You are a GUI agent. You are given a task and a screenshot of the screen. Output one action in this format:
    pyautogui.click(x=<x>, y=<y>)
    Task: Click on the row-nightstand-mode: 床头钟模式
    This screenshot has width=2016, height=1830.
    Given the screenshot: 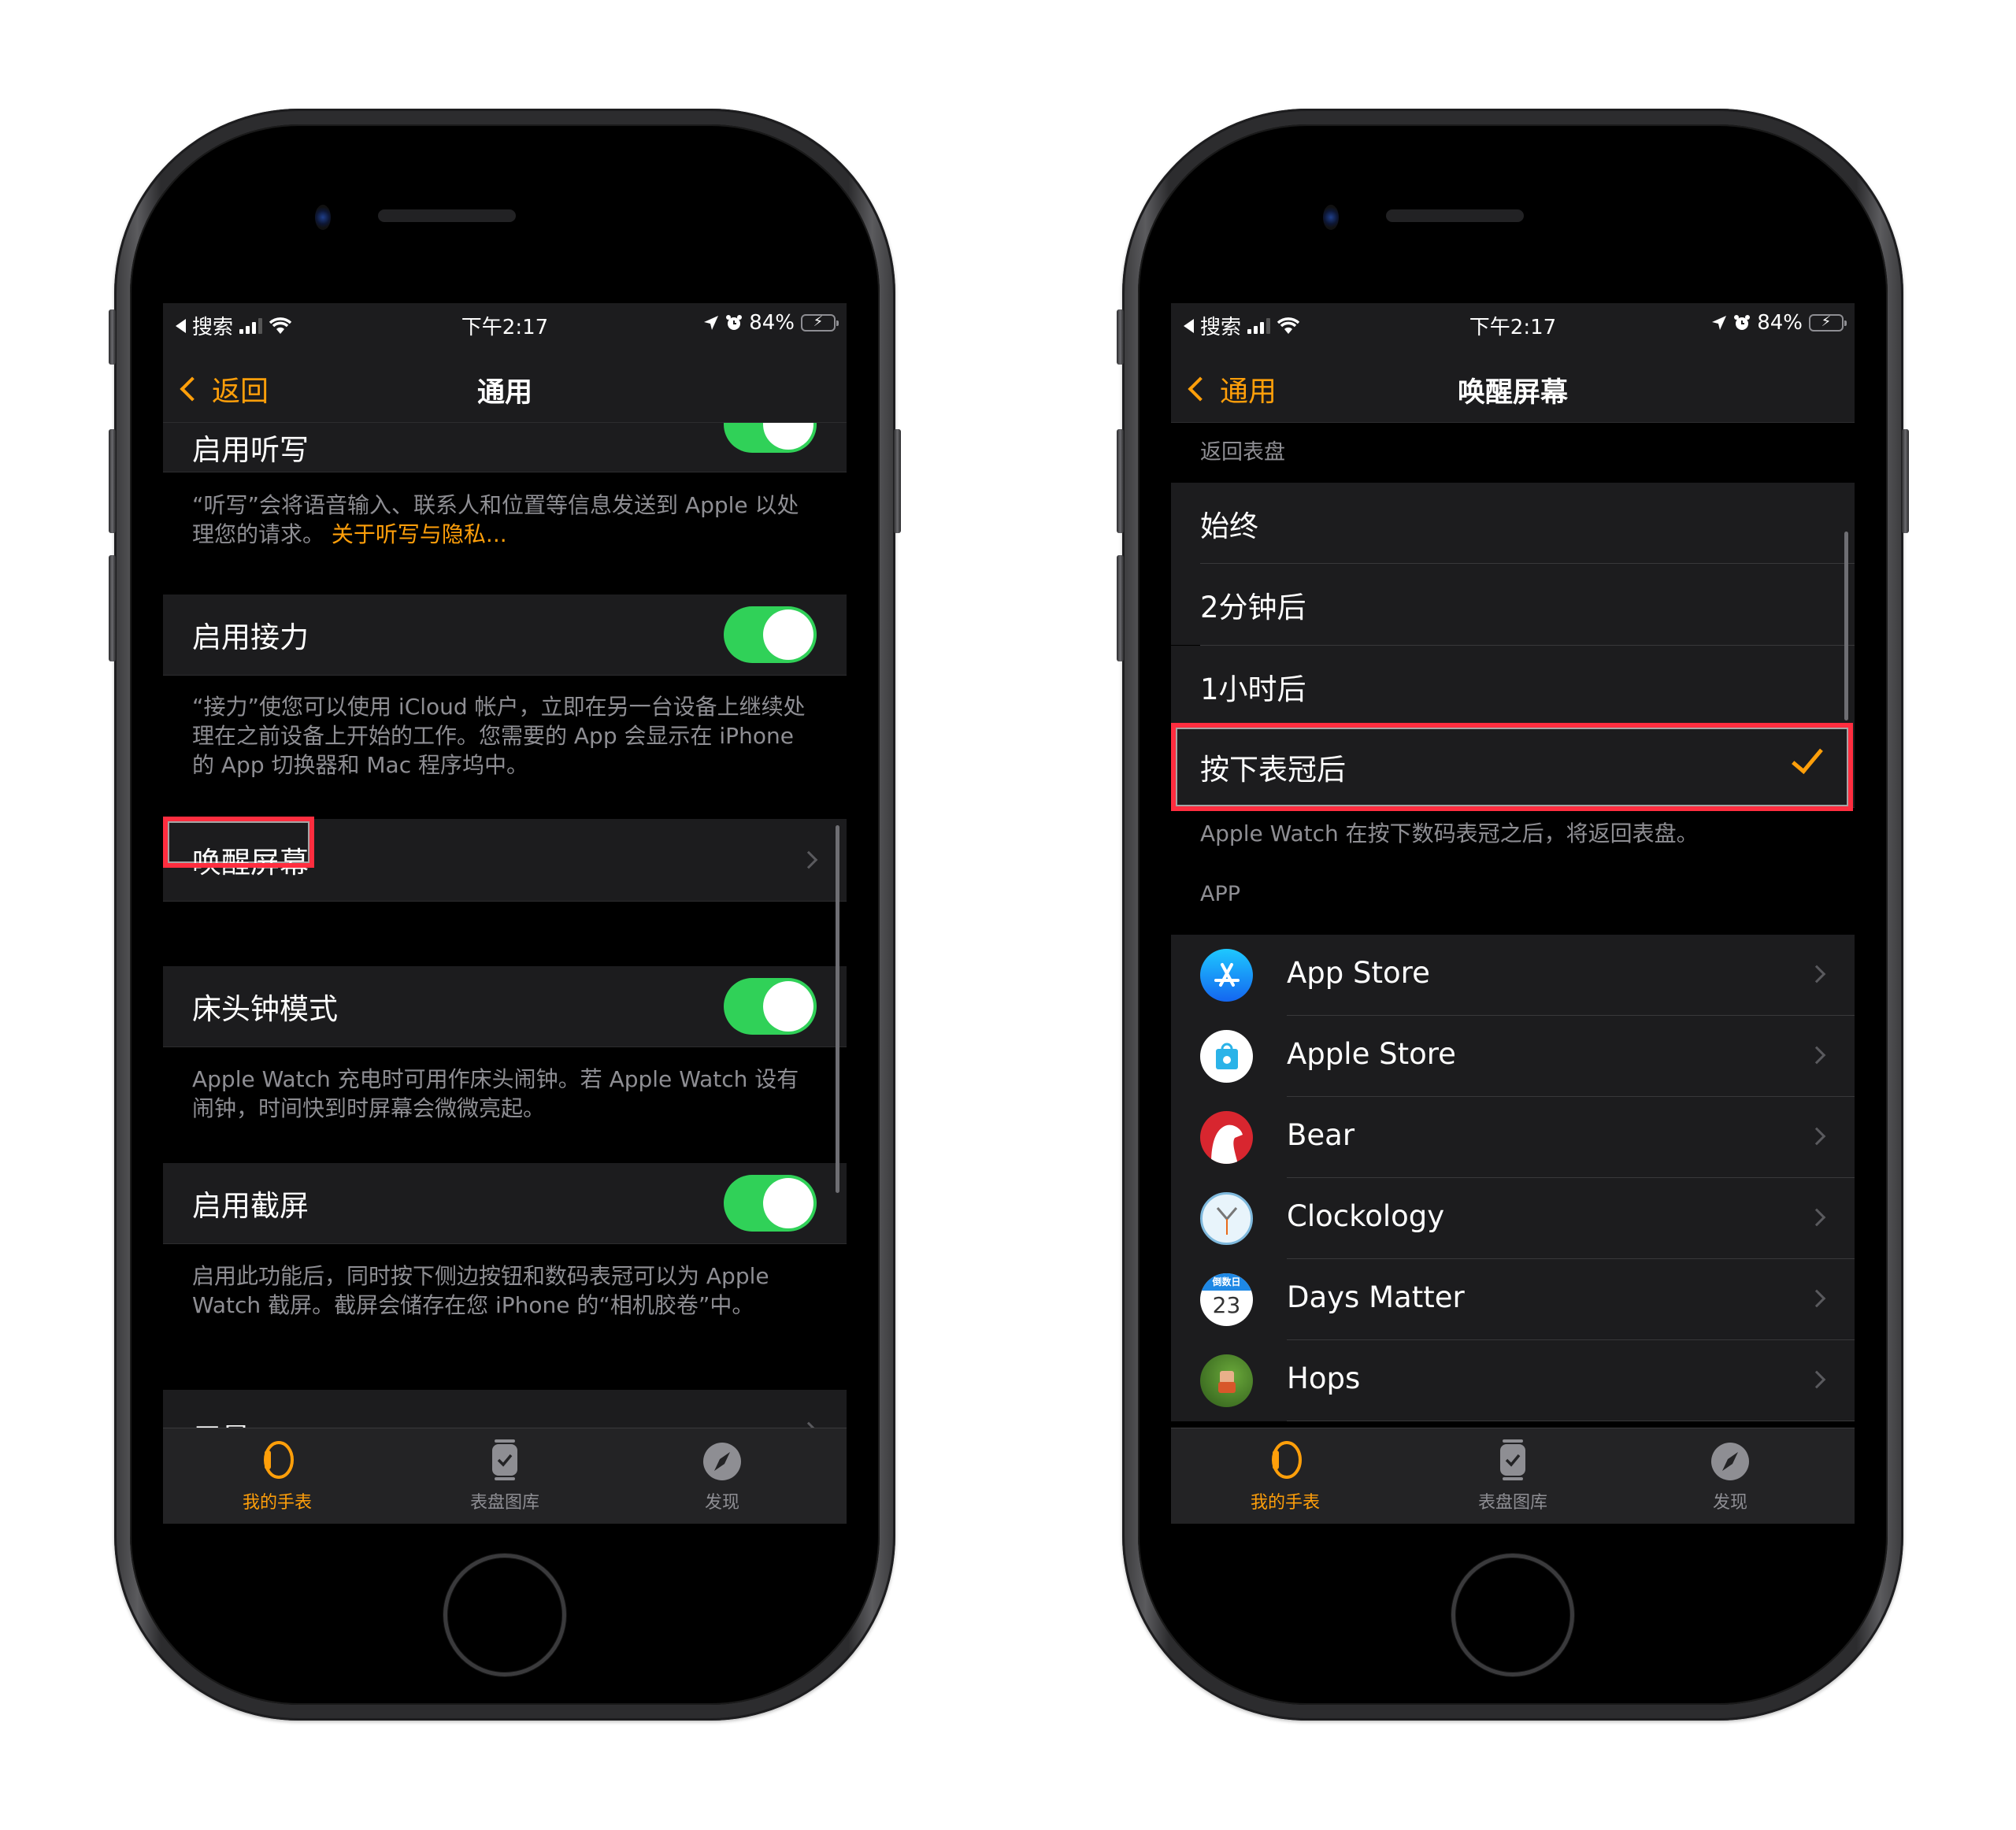 What is the action you would take?
    pyautogui.click(x=505, y=1006)
    